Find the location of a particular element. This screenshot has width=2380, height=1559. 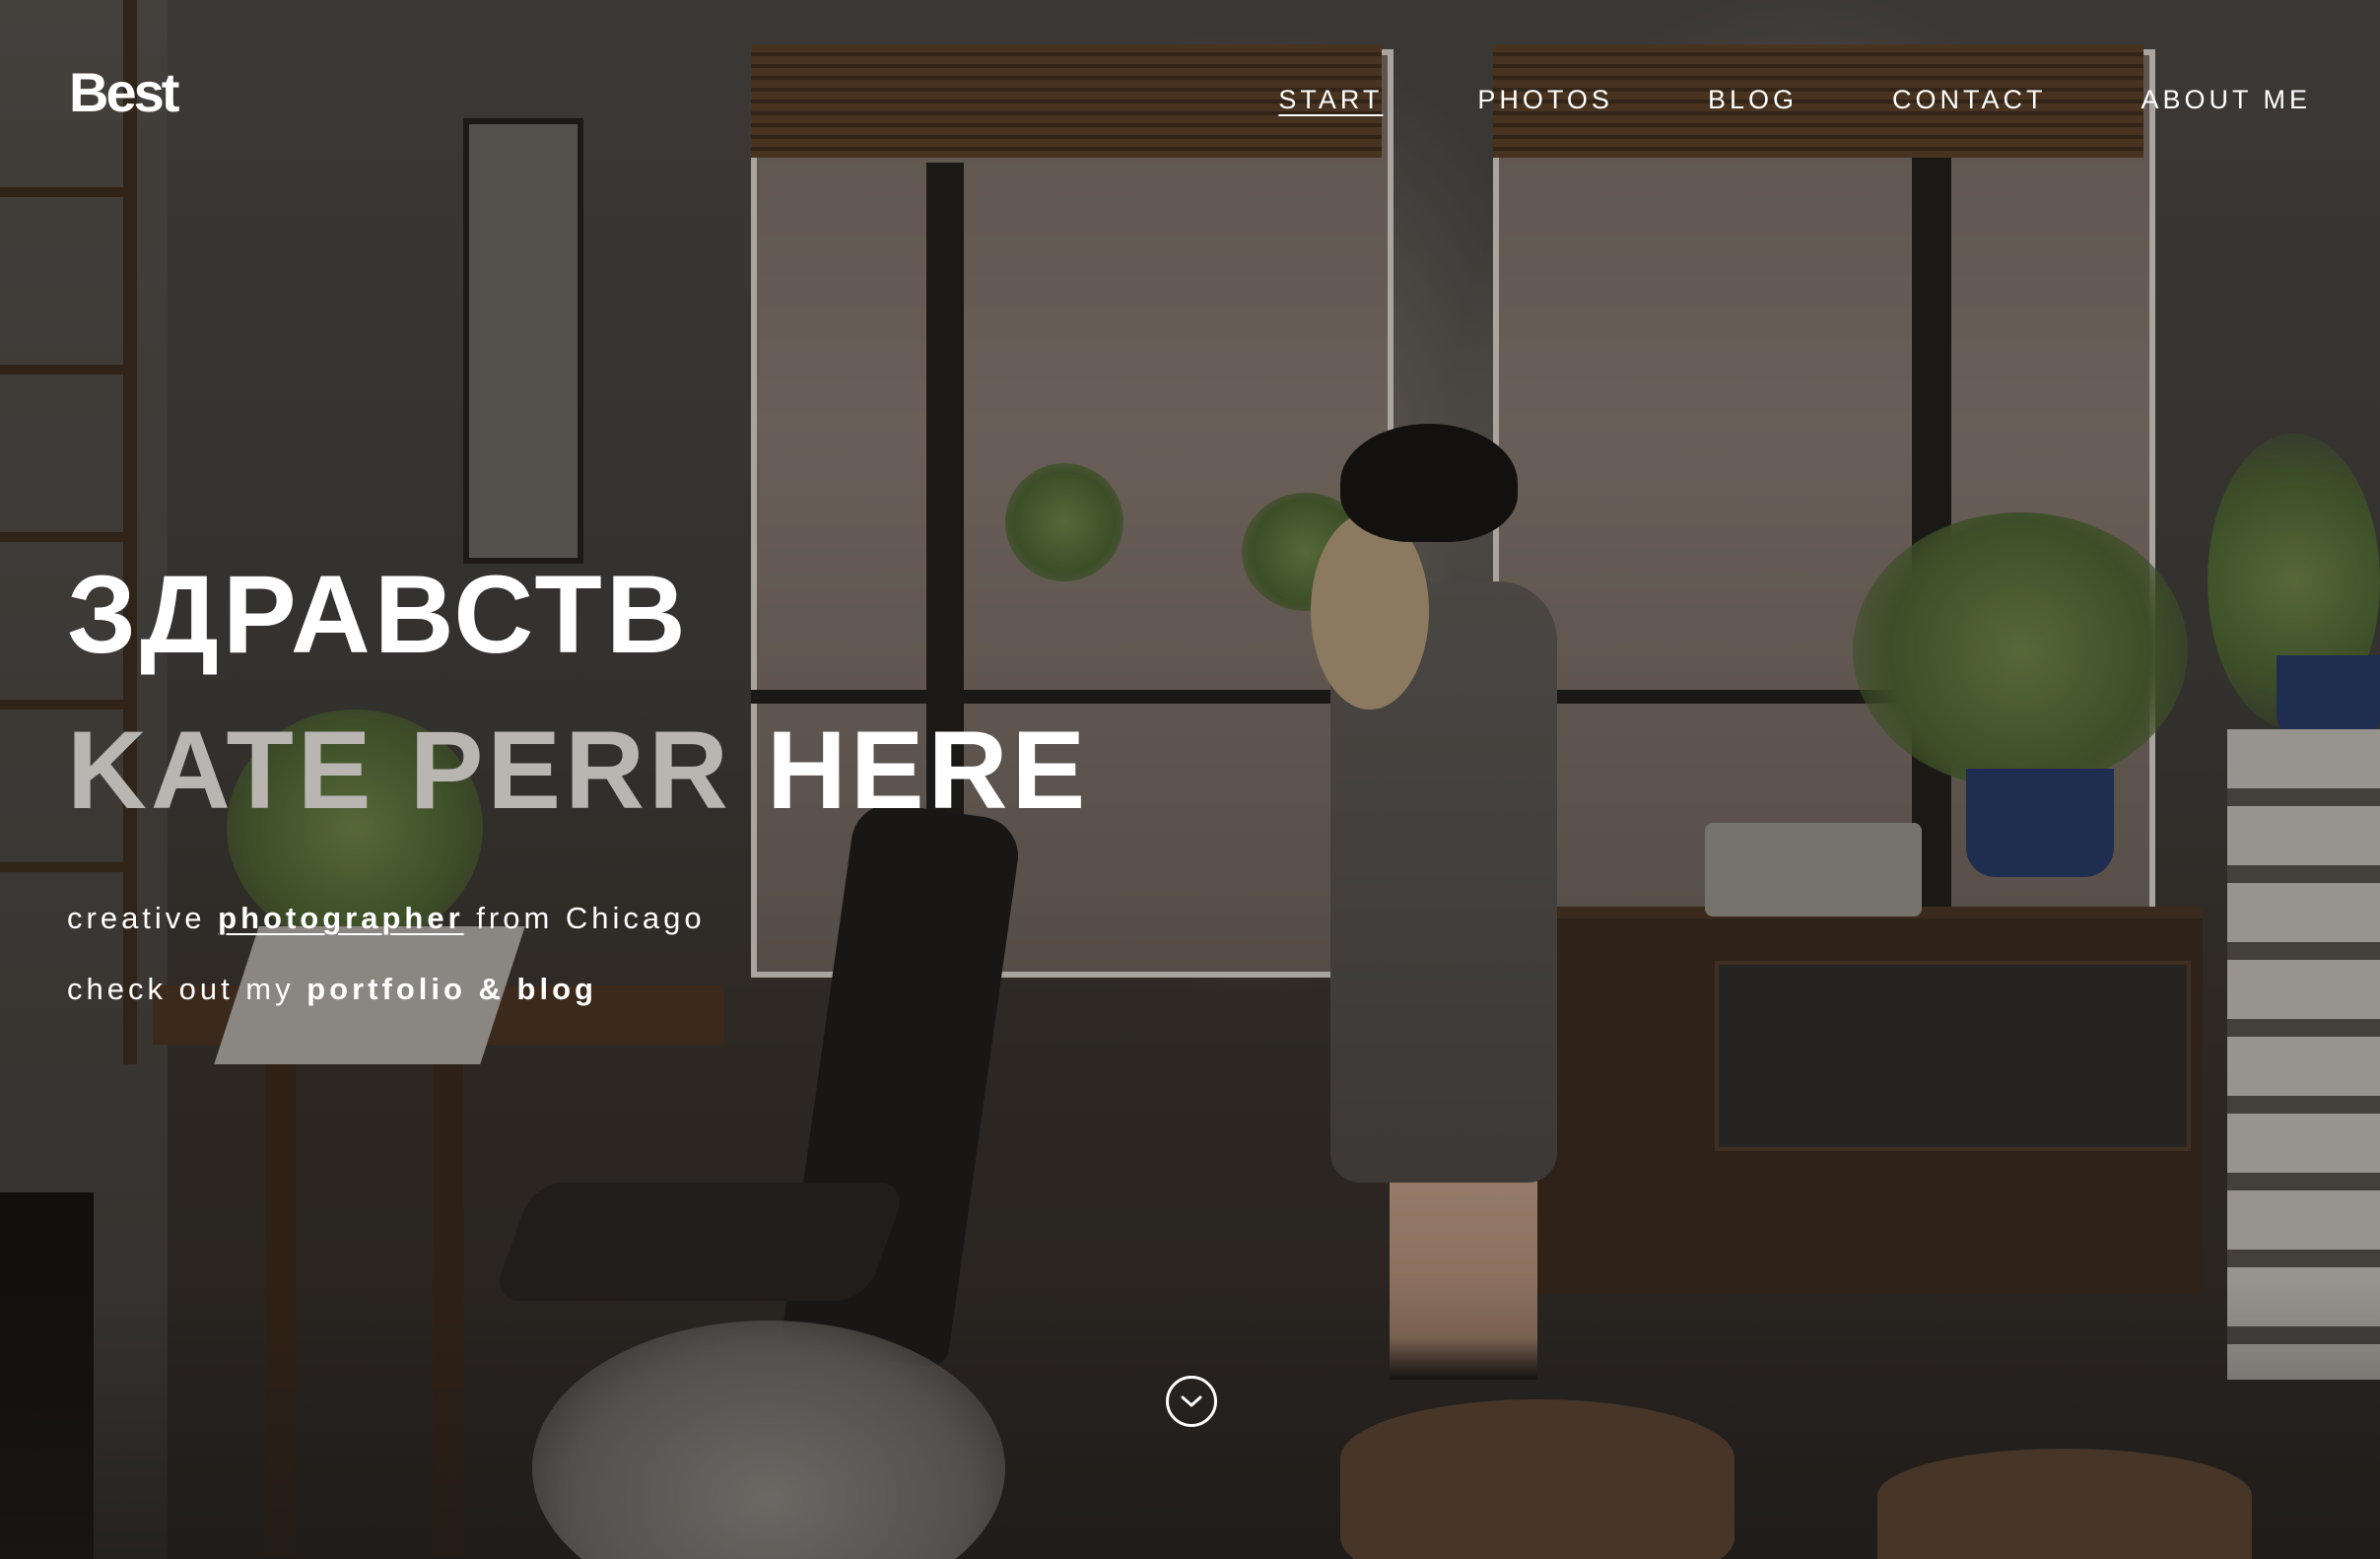

chevron-down-icon is located at coordinates (1191, 1401).